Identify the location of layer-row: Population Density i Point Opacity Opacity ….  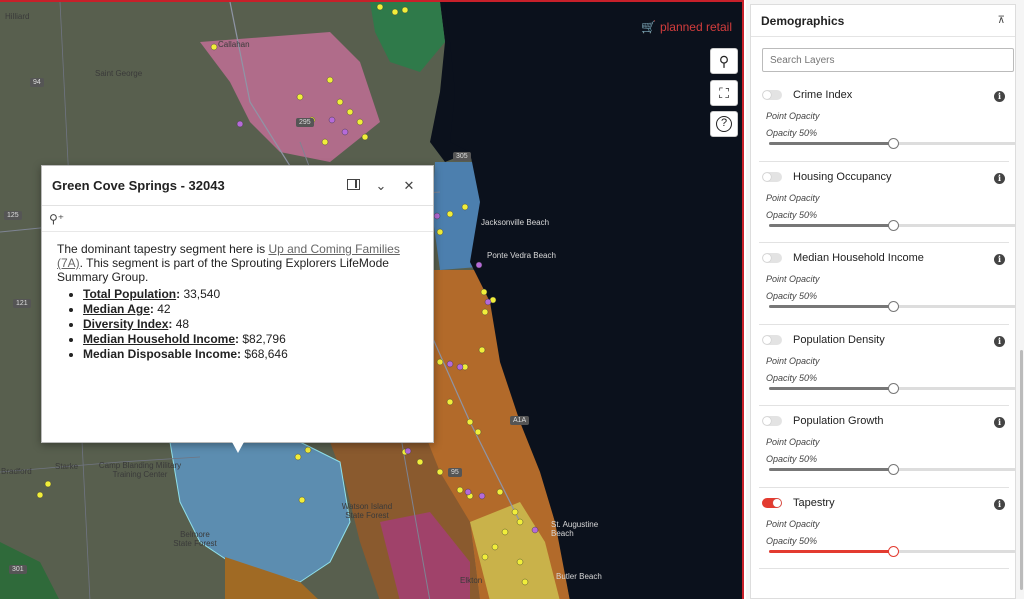
(887, 365).